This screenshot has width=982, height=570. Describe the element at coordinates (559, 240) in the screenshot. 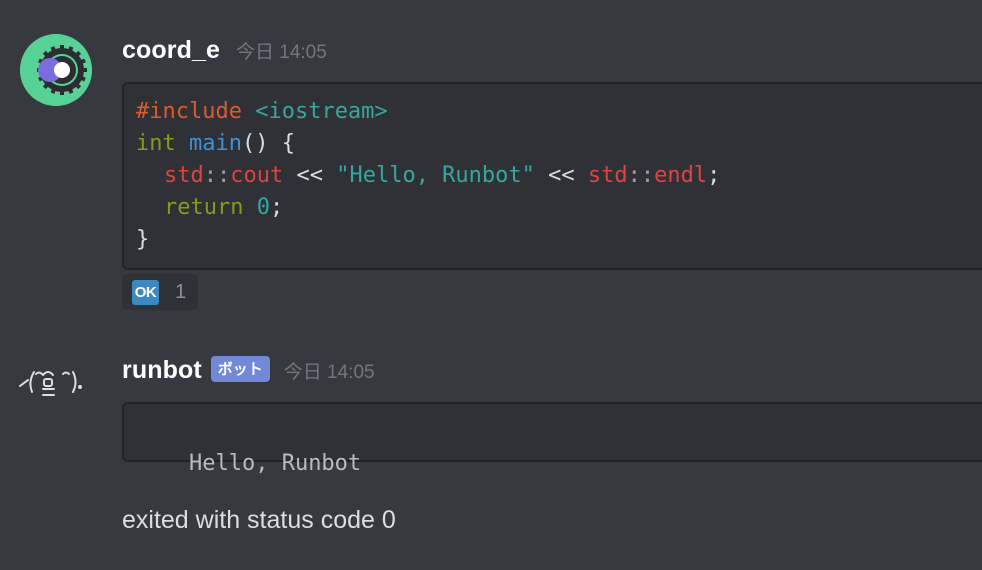

I see `code-line: }` at that location.